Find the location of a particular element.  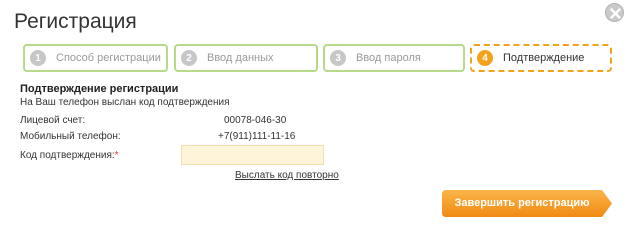

step-label: Ввод данных is located at coordinates (240, 58).